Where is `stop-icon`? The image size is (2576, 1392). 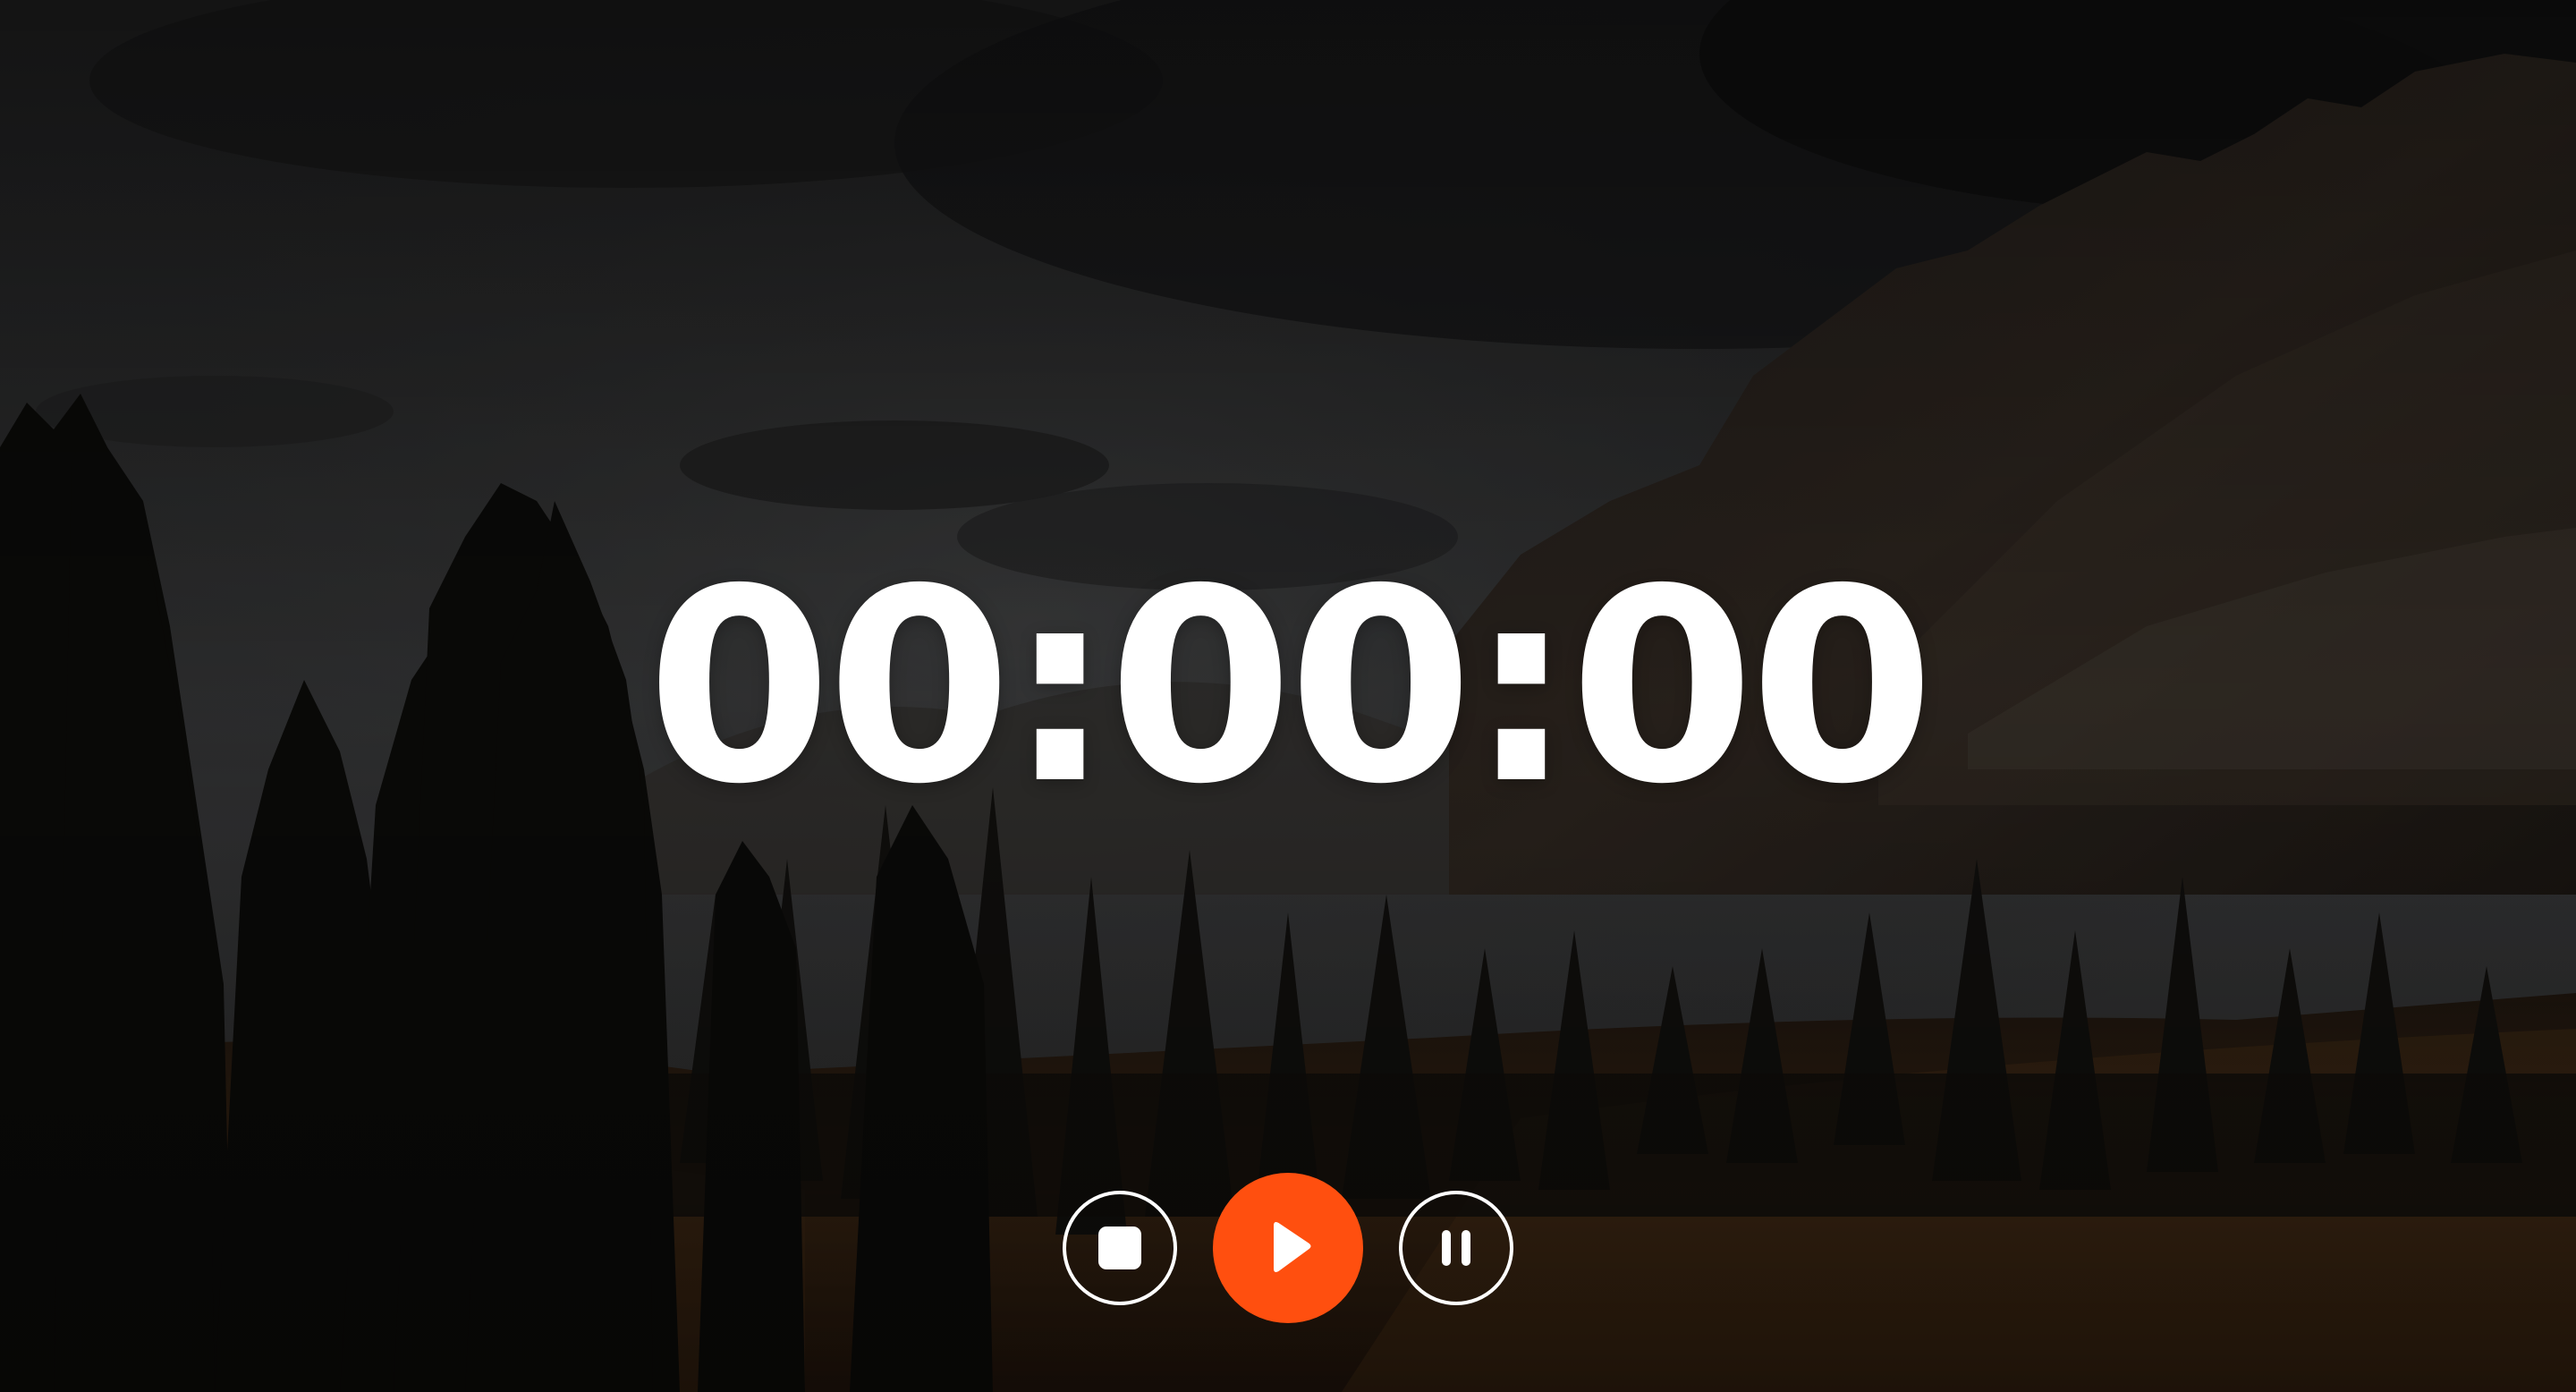
stop-icon is located at coordinates (1119, 1247).